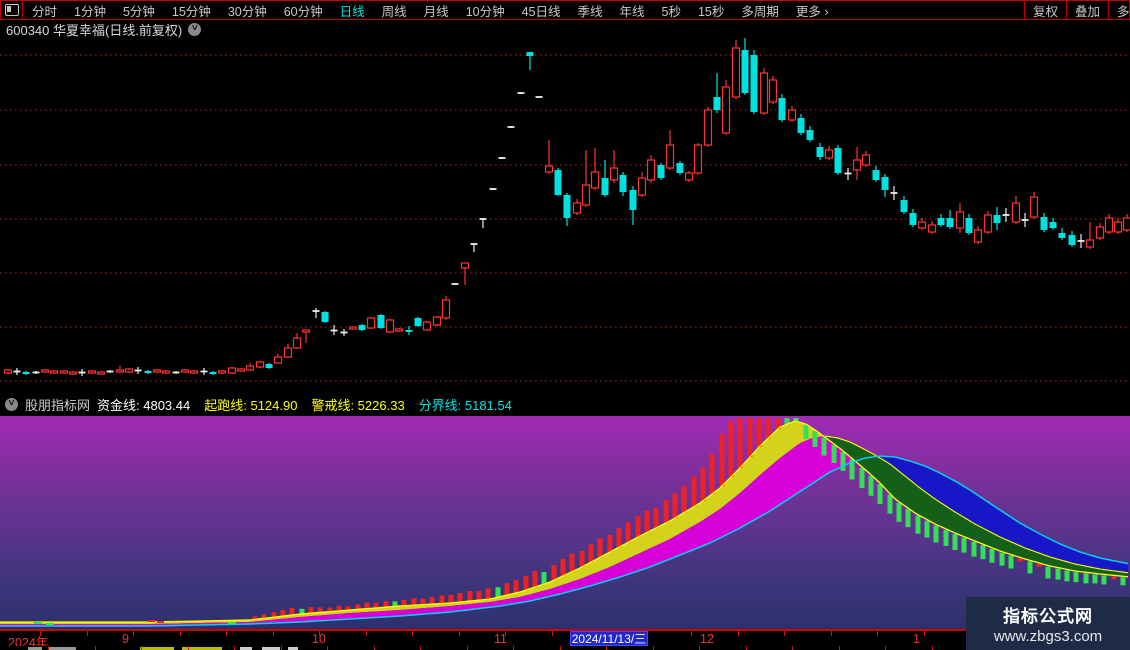 The width and height of the screenshot is (1130, 650). I want to click on toolbar-item-10: 45日线, so click(541, 10).